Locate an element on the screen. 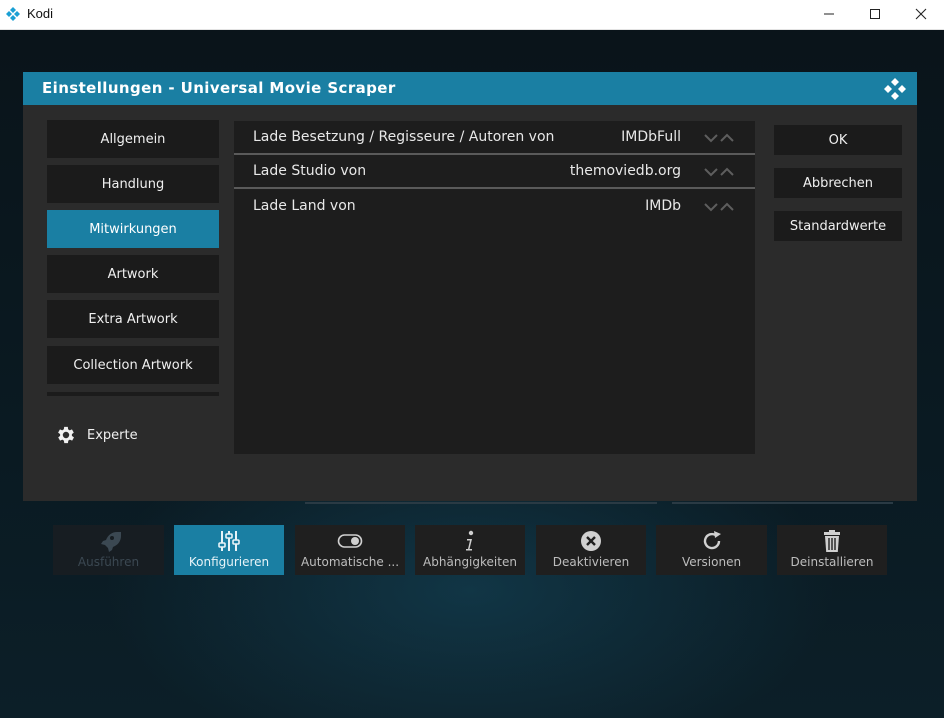  category-label: Allgemein is located at coordinates (133, 139).